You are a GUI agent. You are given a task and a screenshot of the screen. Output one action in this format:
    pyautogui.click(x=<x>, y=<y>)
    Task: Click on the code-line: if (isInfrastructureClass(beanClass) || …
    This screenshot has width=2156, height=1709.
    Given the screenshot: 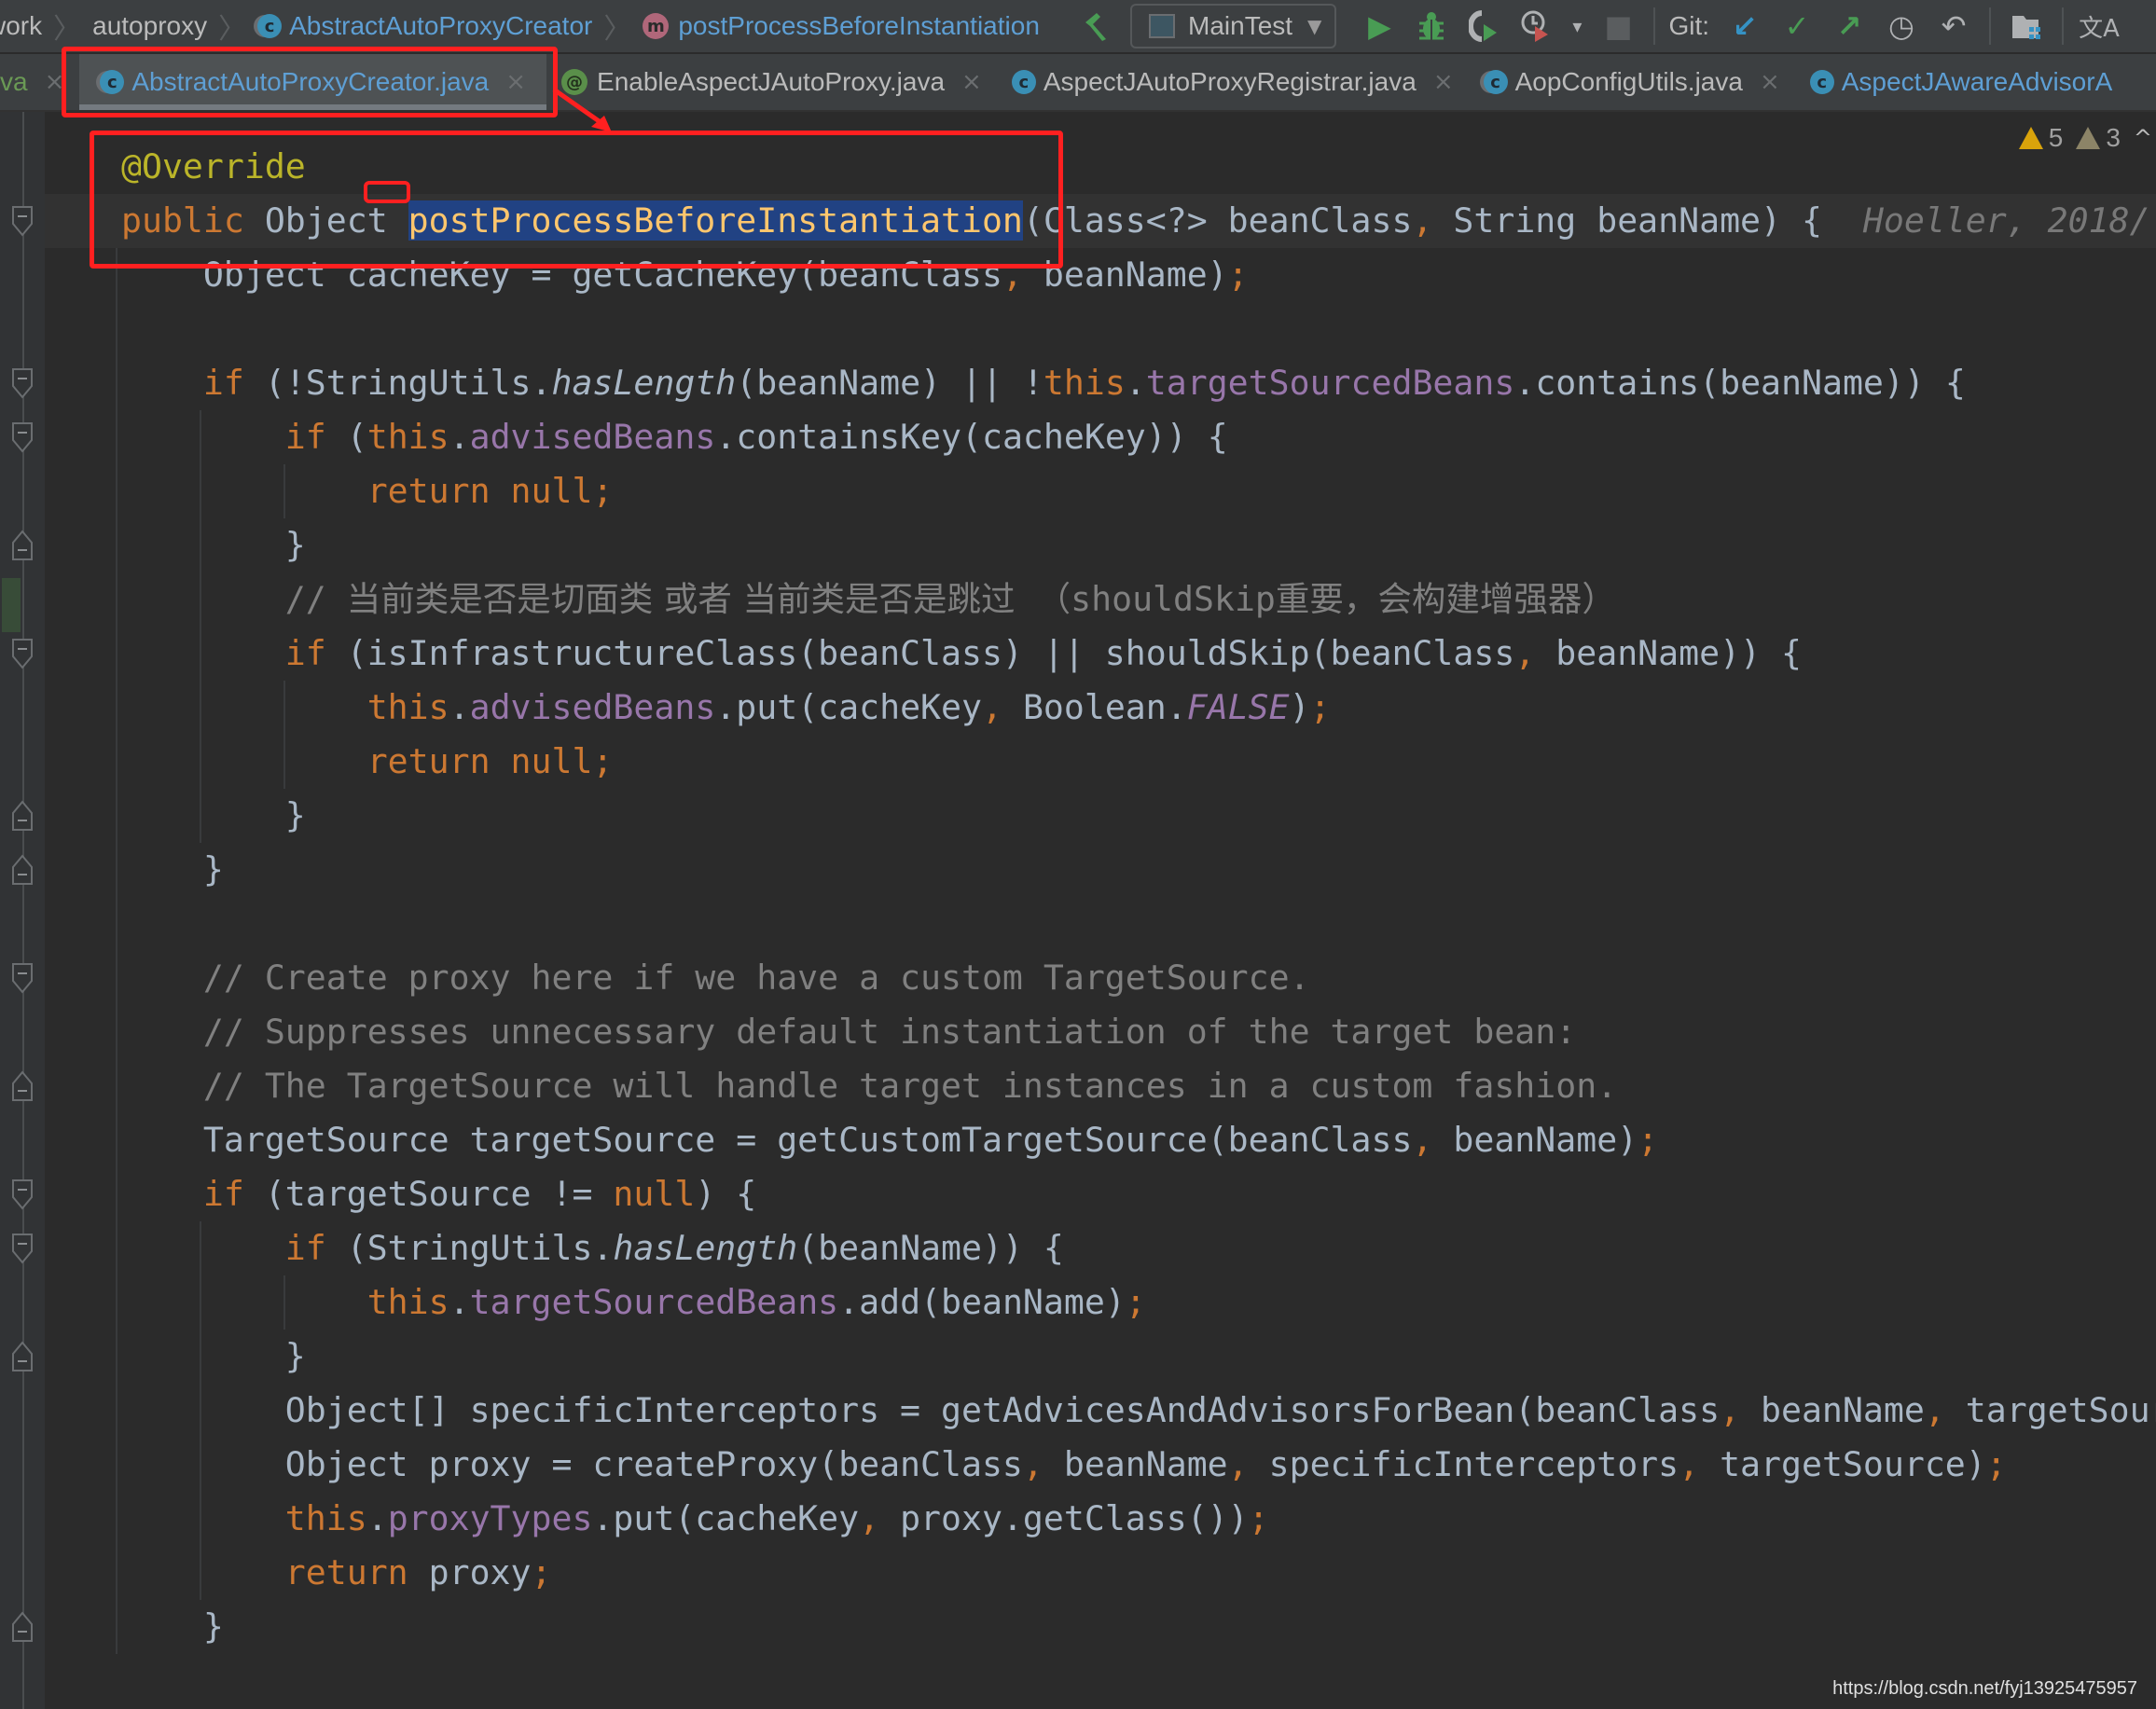 What is the action you would take?
    pyautogui.click(x=962, y=654)
    